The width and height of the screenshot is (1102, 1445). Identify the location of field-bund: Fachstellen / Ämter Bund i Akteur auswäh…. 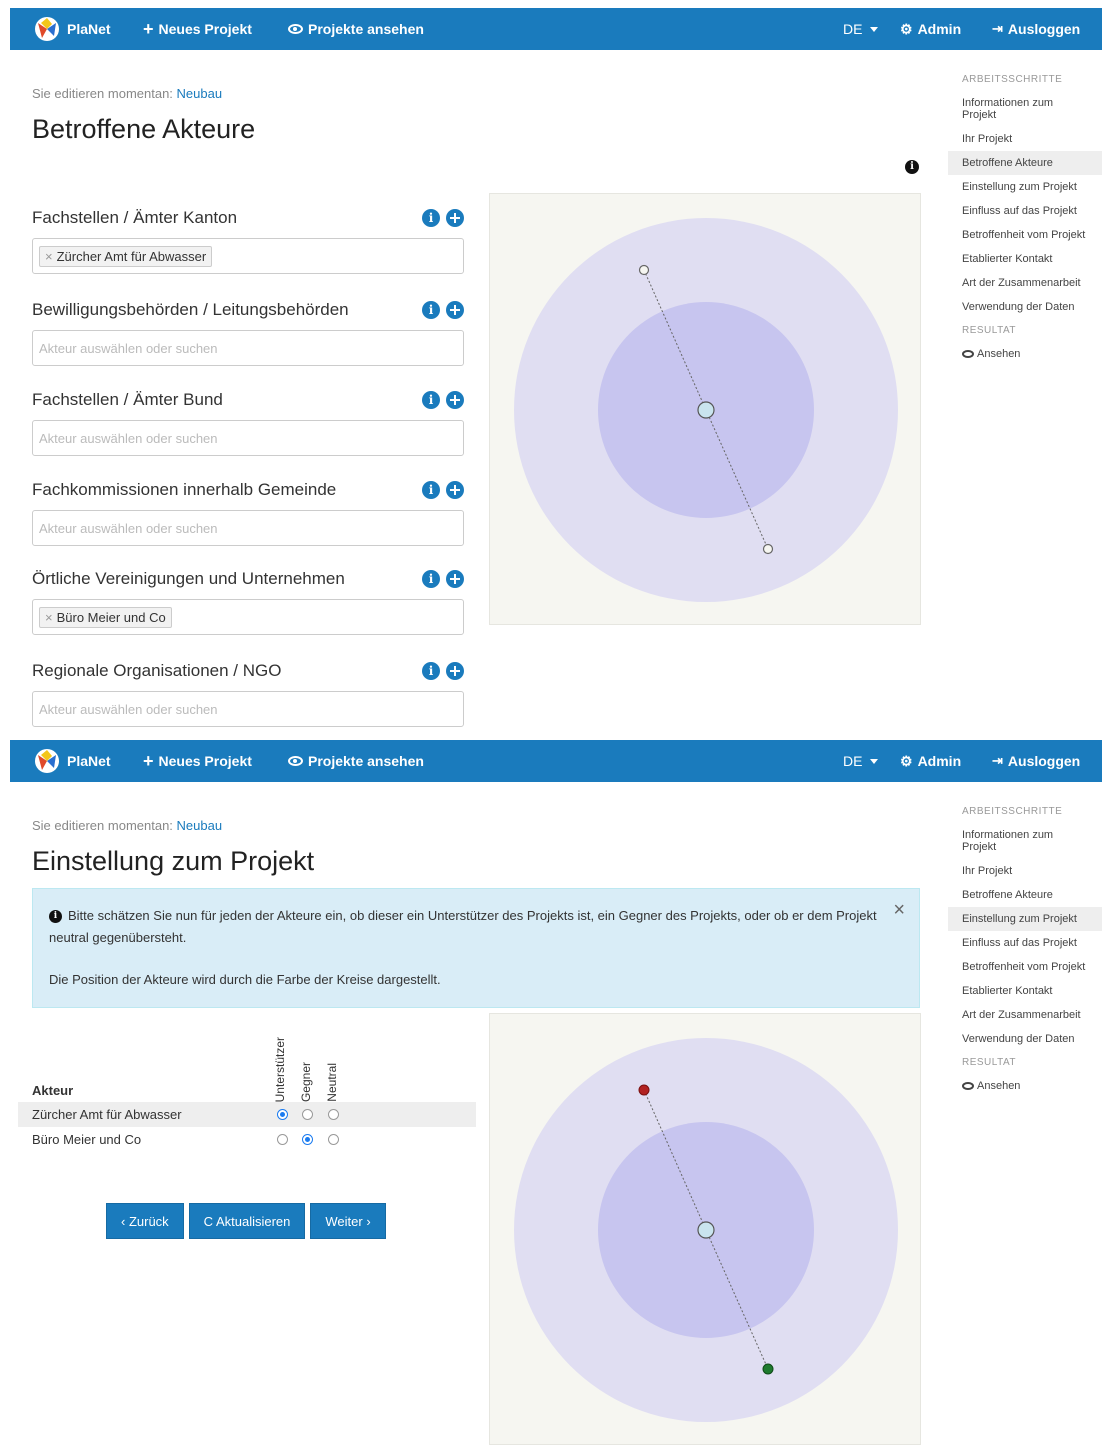
(248, 422).